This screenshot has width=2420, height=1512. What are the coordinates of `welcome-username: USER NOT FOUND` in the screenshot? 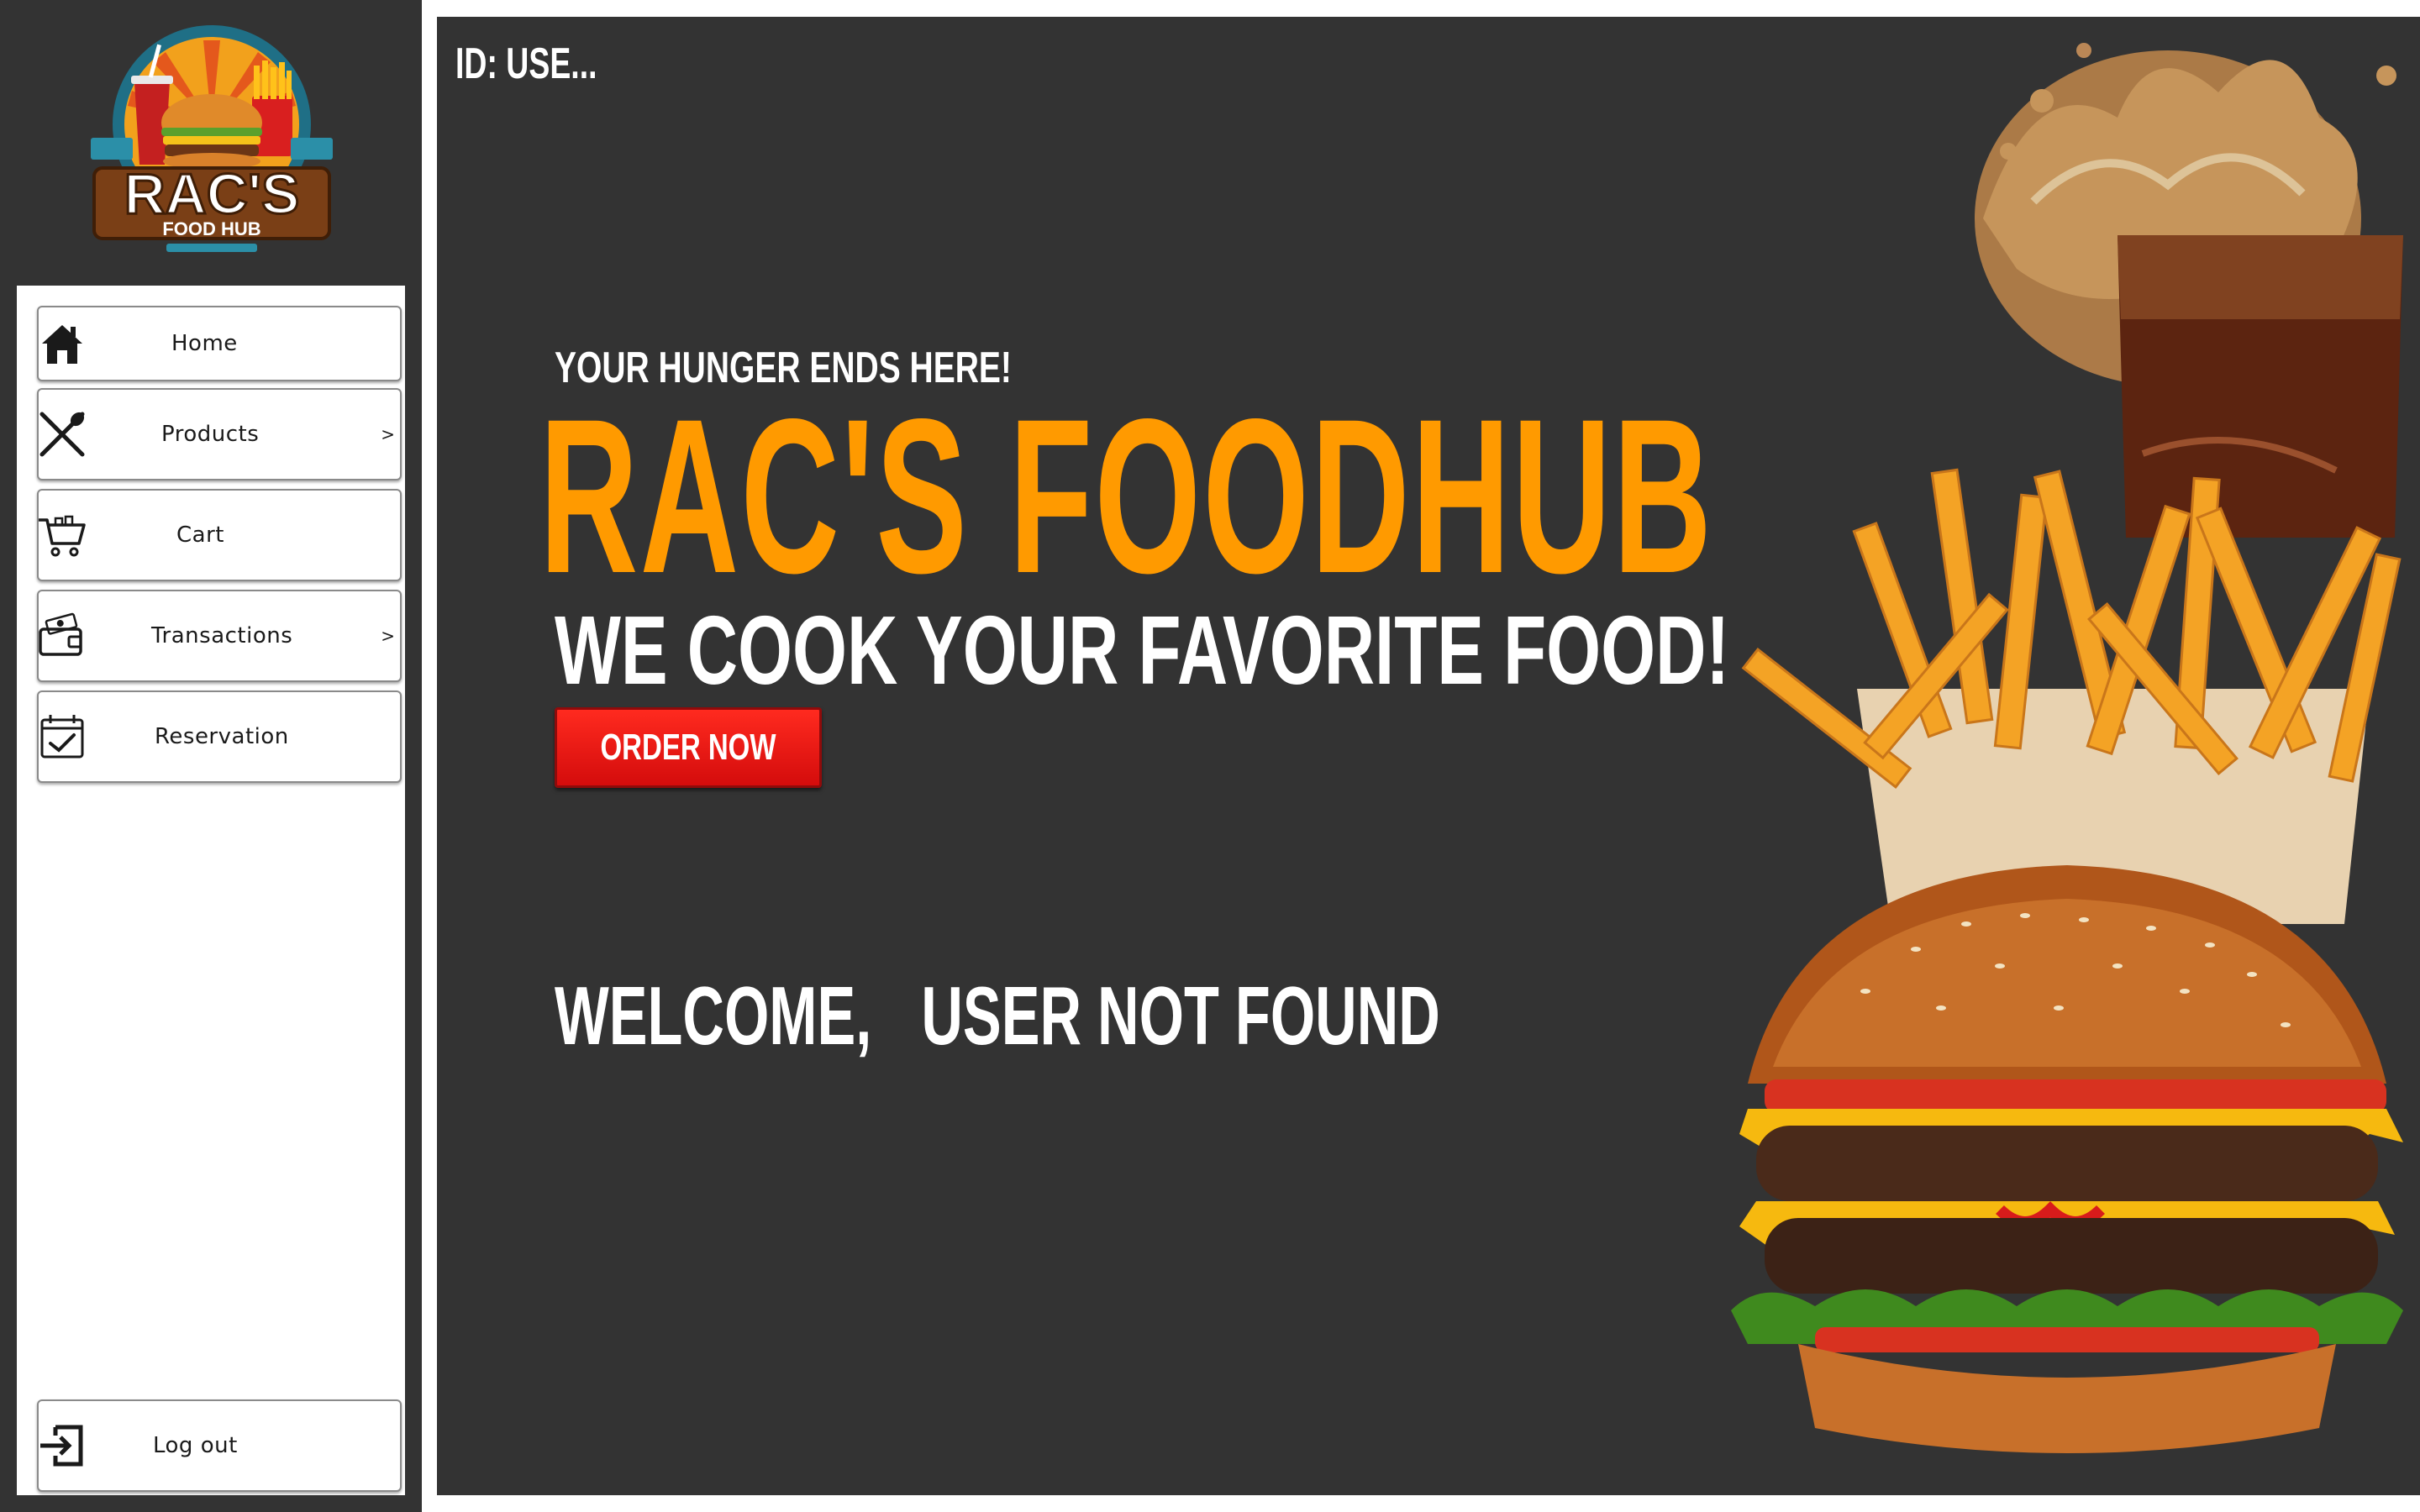 It's located at (1180, 1015).